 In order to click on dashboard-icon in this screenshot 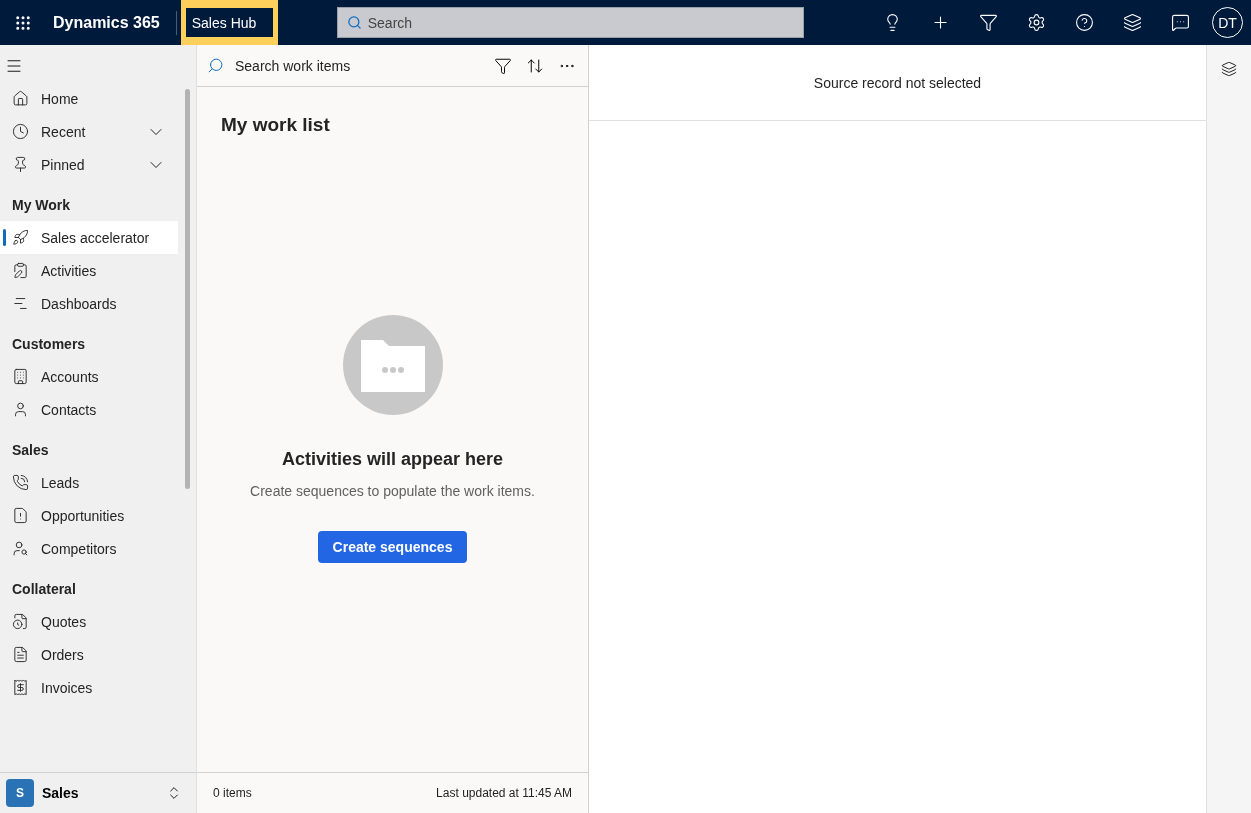, I will do `click(20, 303)`.